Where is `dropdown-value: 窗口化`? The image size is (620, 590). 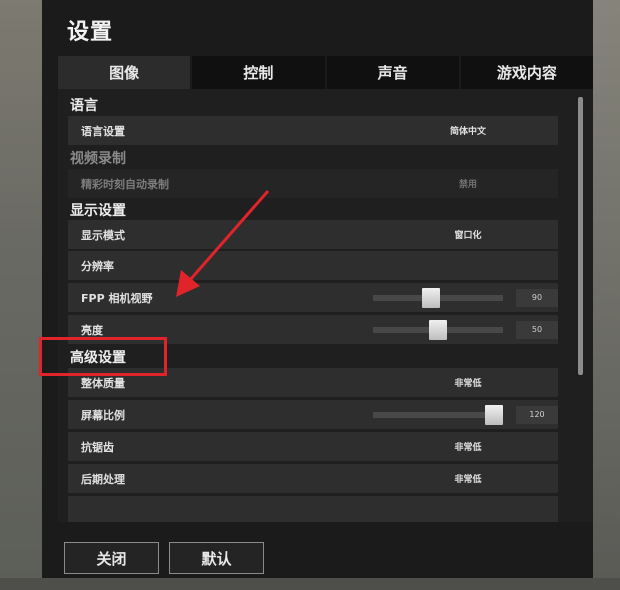 dropdown-value: 窗口化 is located at coordinates (468, 234).